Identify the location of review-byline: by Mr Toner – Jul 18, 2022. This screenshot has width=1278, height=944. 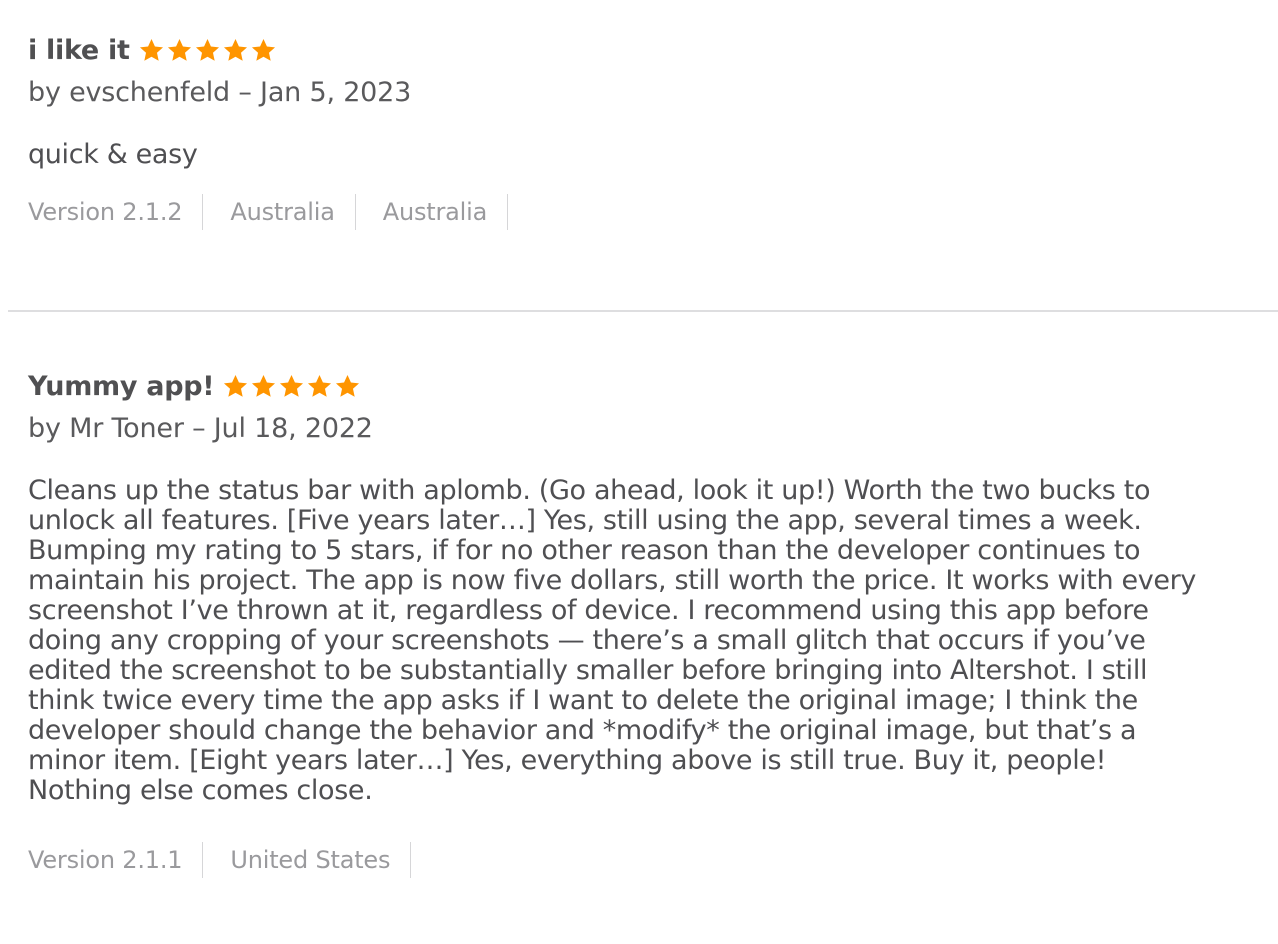
(200, 428).